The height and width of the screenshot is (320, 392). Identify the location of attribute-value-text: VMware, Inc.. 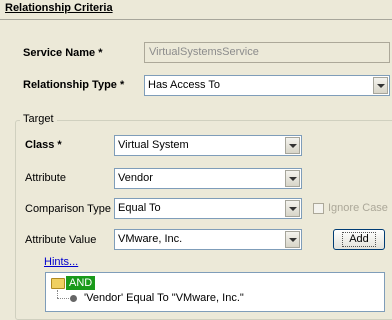
(150, 239).